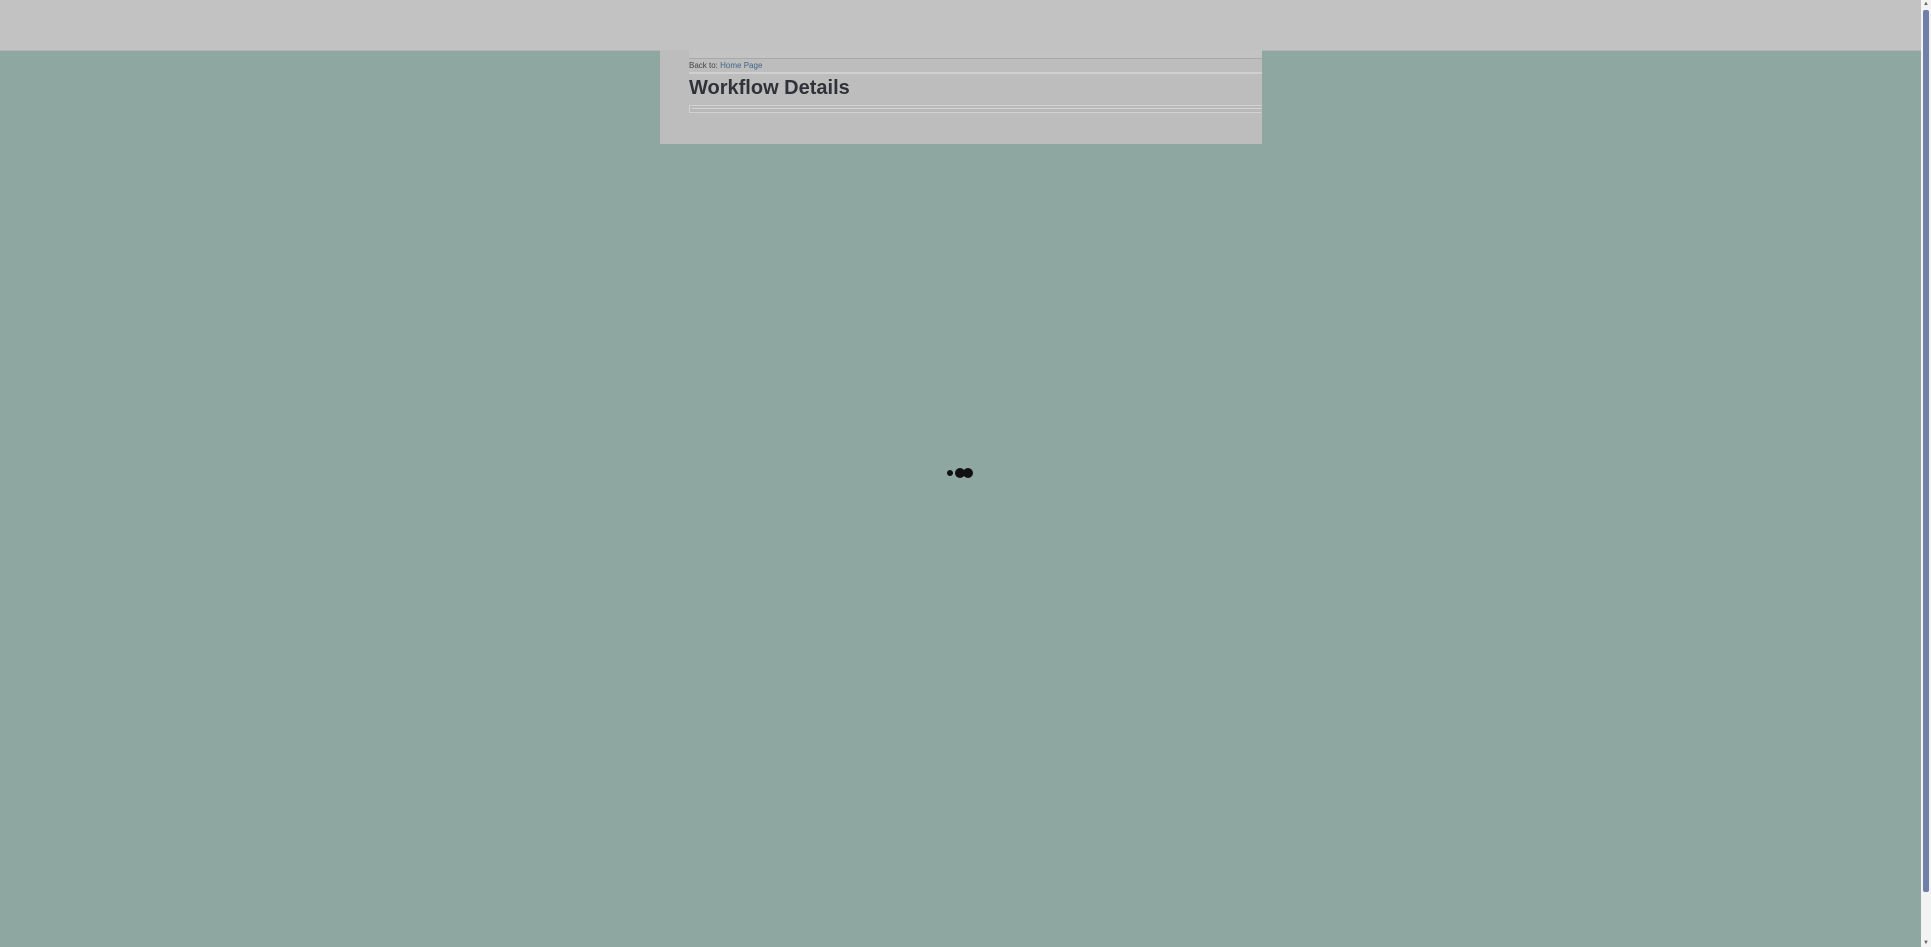 This screenshot has width=1931, height=947. I want to click on breadcrumb: Back to: Home Page, so click(725, 65).